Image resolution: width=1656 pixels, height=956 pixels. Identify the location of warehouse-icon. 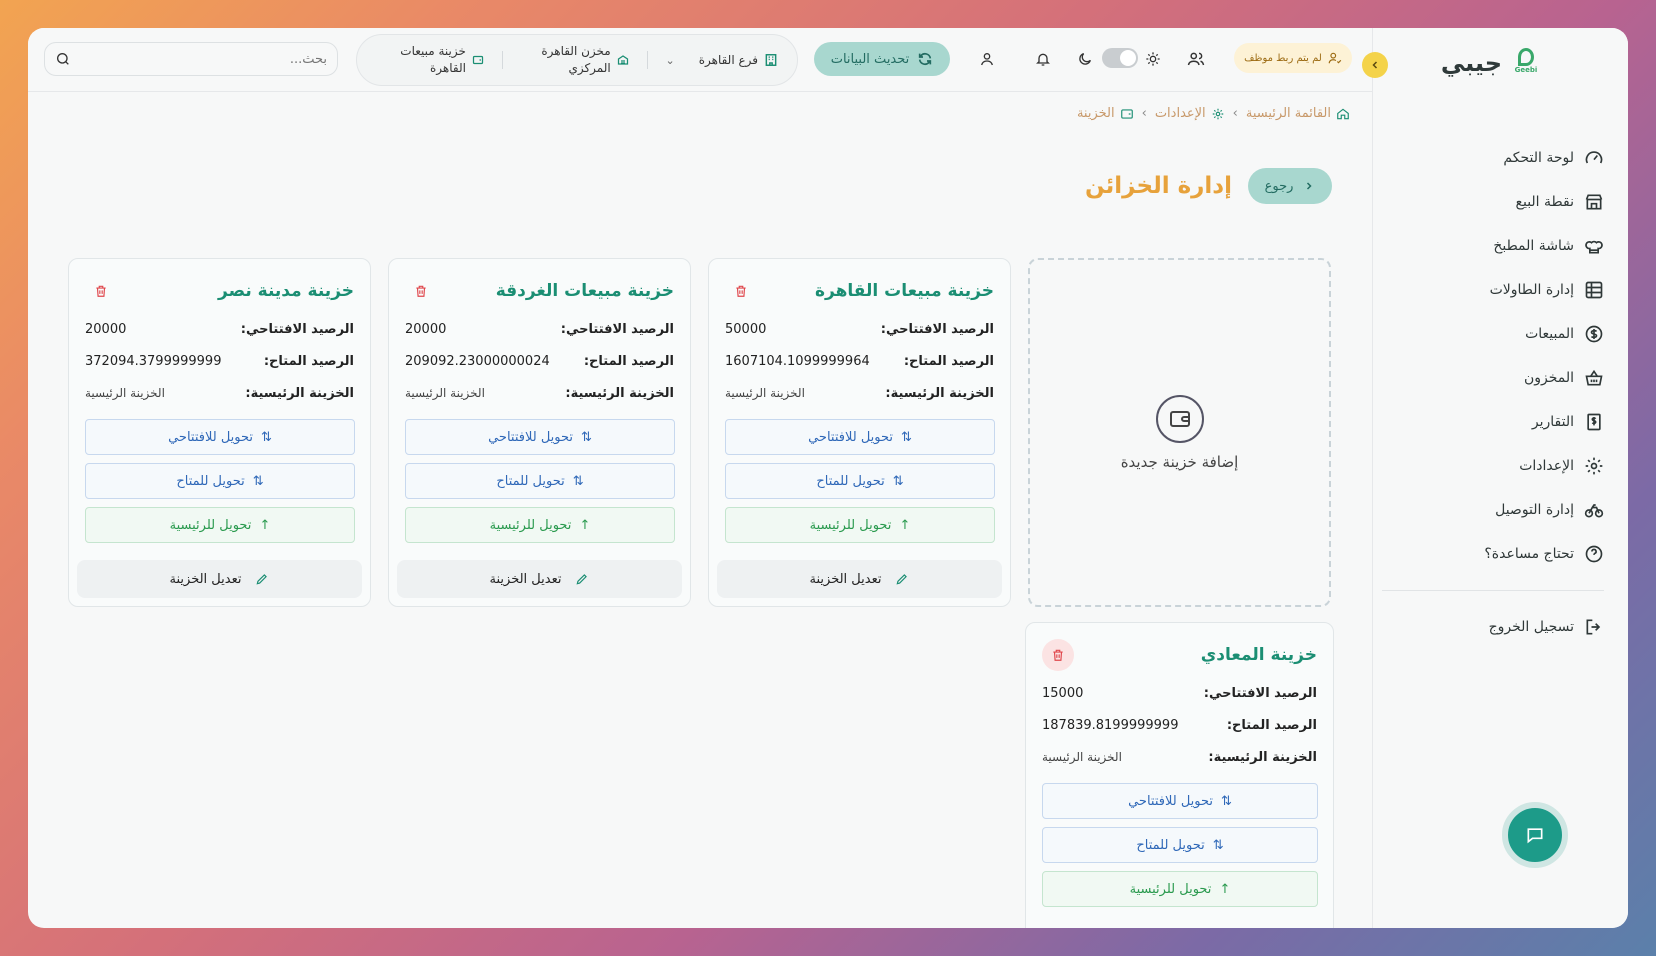
(622, 60).